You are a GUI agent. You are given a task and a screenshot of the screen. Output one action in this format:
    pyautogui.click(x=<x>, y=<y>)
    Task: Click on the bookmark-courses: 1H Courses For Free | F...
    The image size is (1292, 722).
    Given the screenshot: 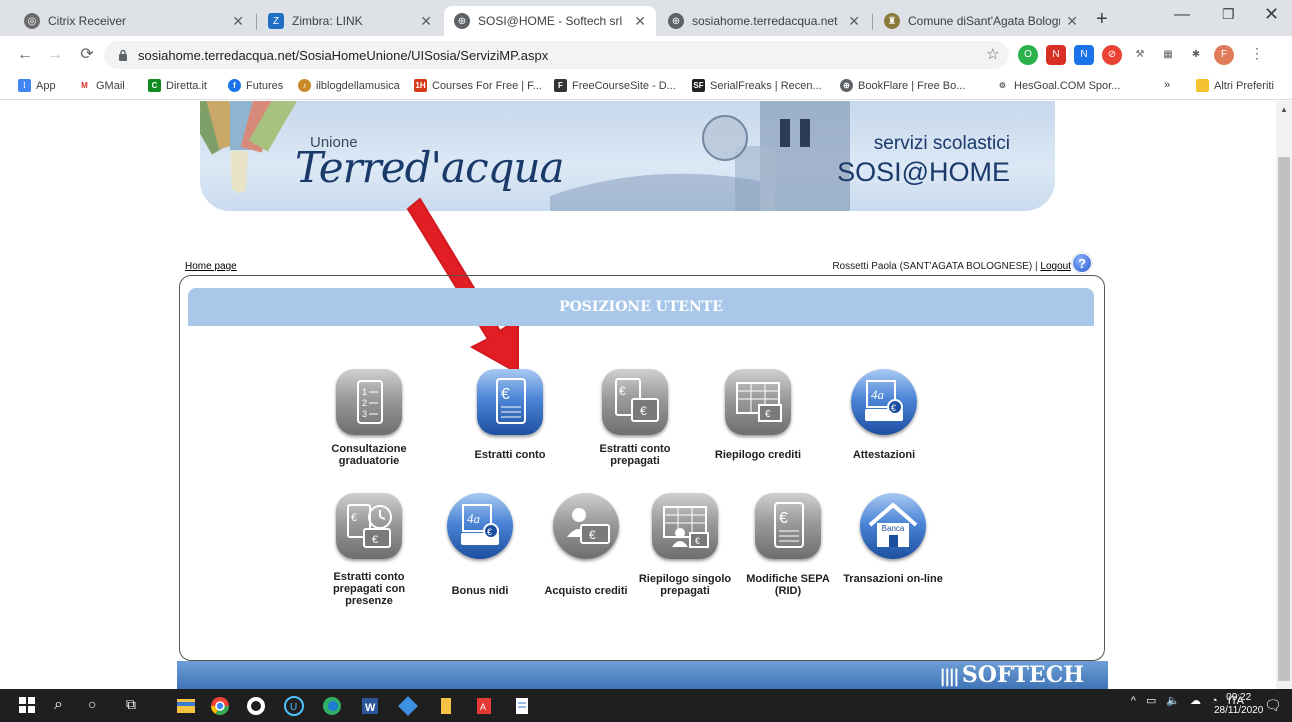 What is the action you would take?
    pyautogui.click(x=478, y=85)
    